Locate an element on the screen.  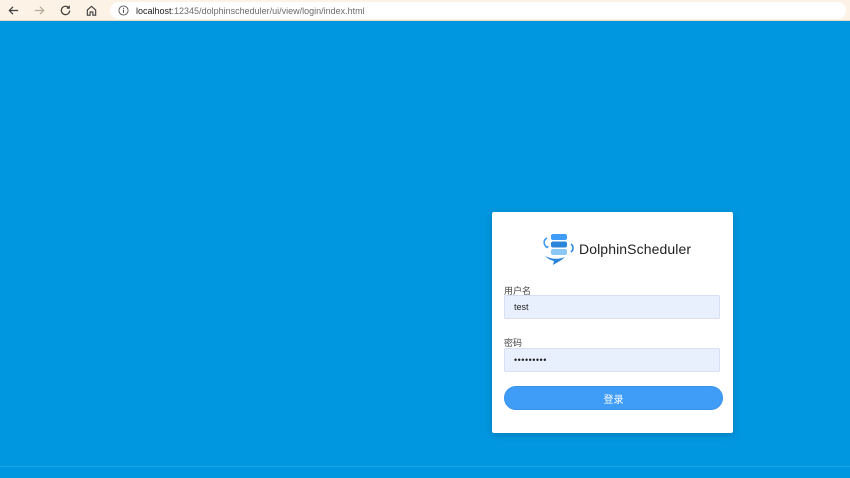
page-divider is located at coordinates (425, 466).